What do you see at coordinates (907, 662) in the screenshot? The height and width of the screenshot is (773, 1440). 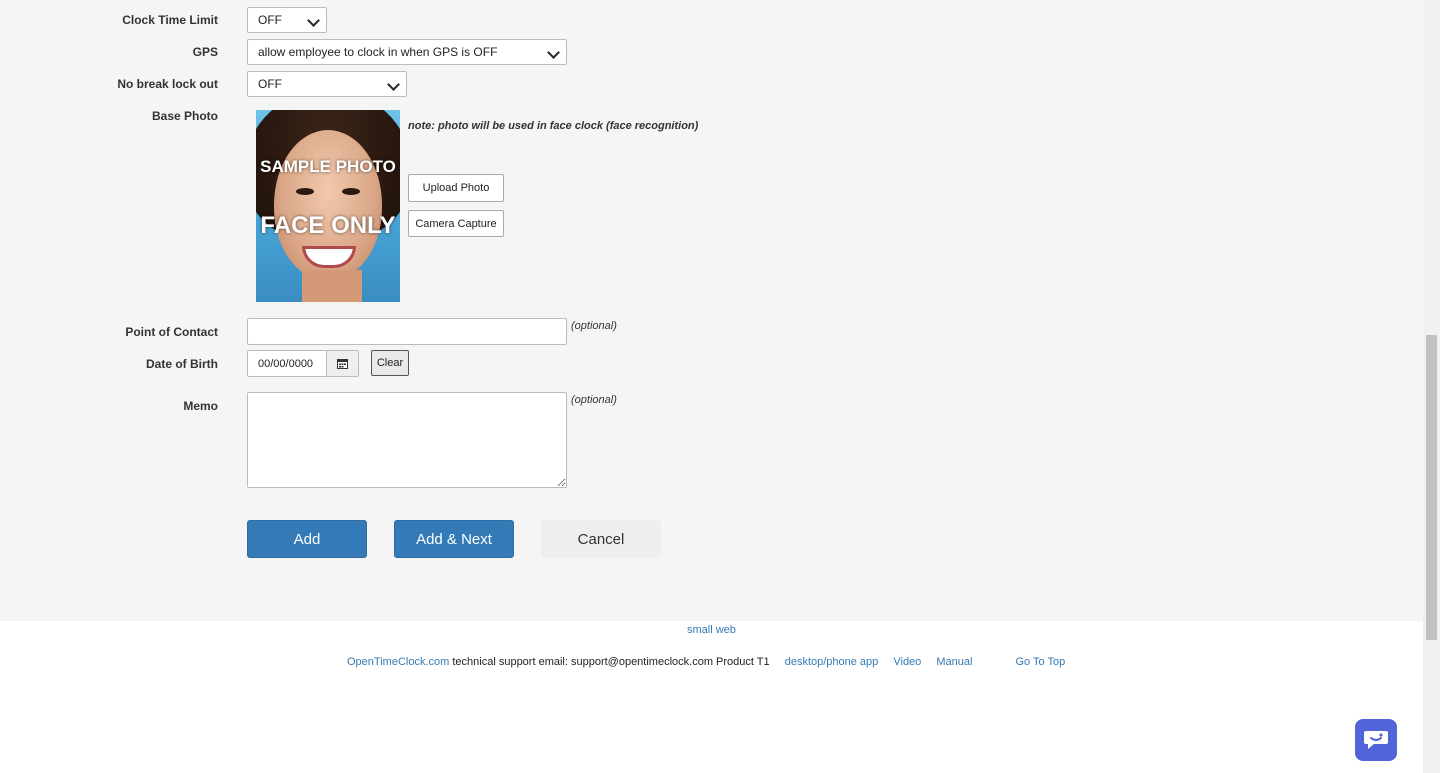 I see `video-link: Video` at bounding box center [907, 662].